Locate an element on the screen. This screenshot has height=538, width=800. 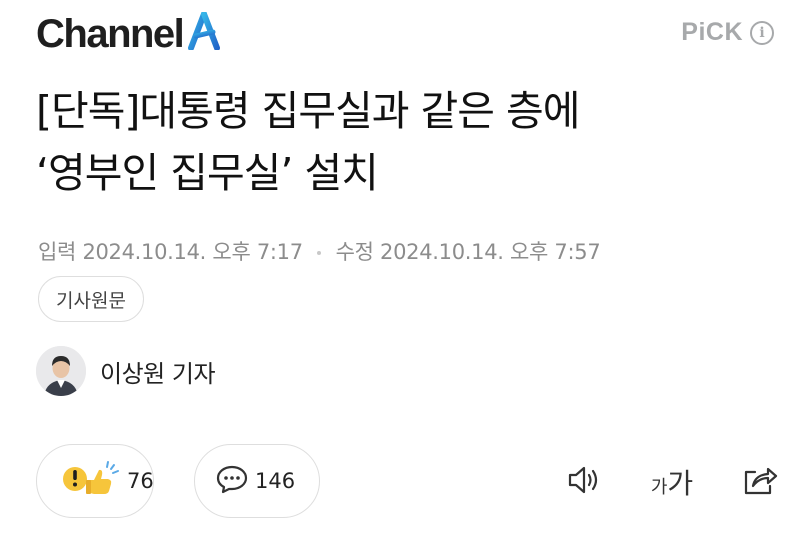
input-label: 입력 is located at coordinates (57, 252).